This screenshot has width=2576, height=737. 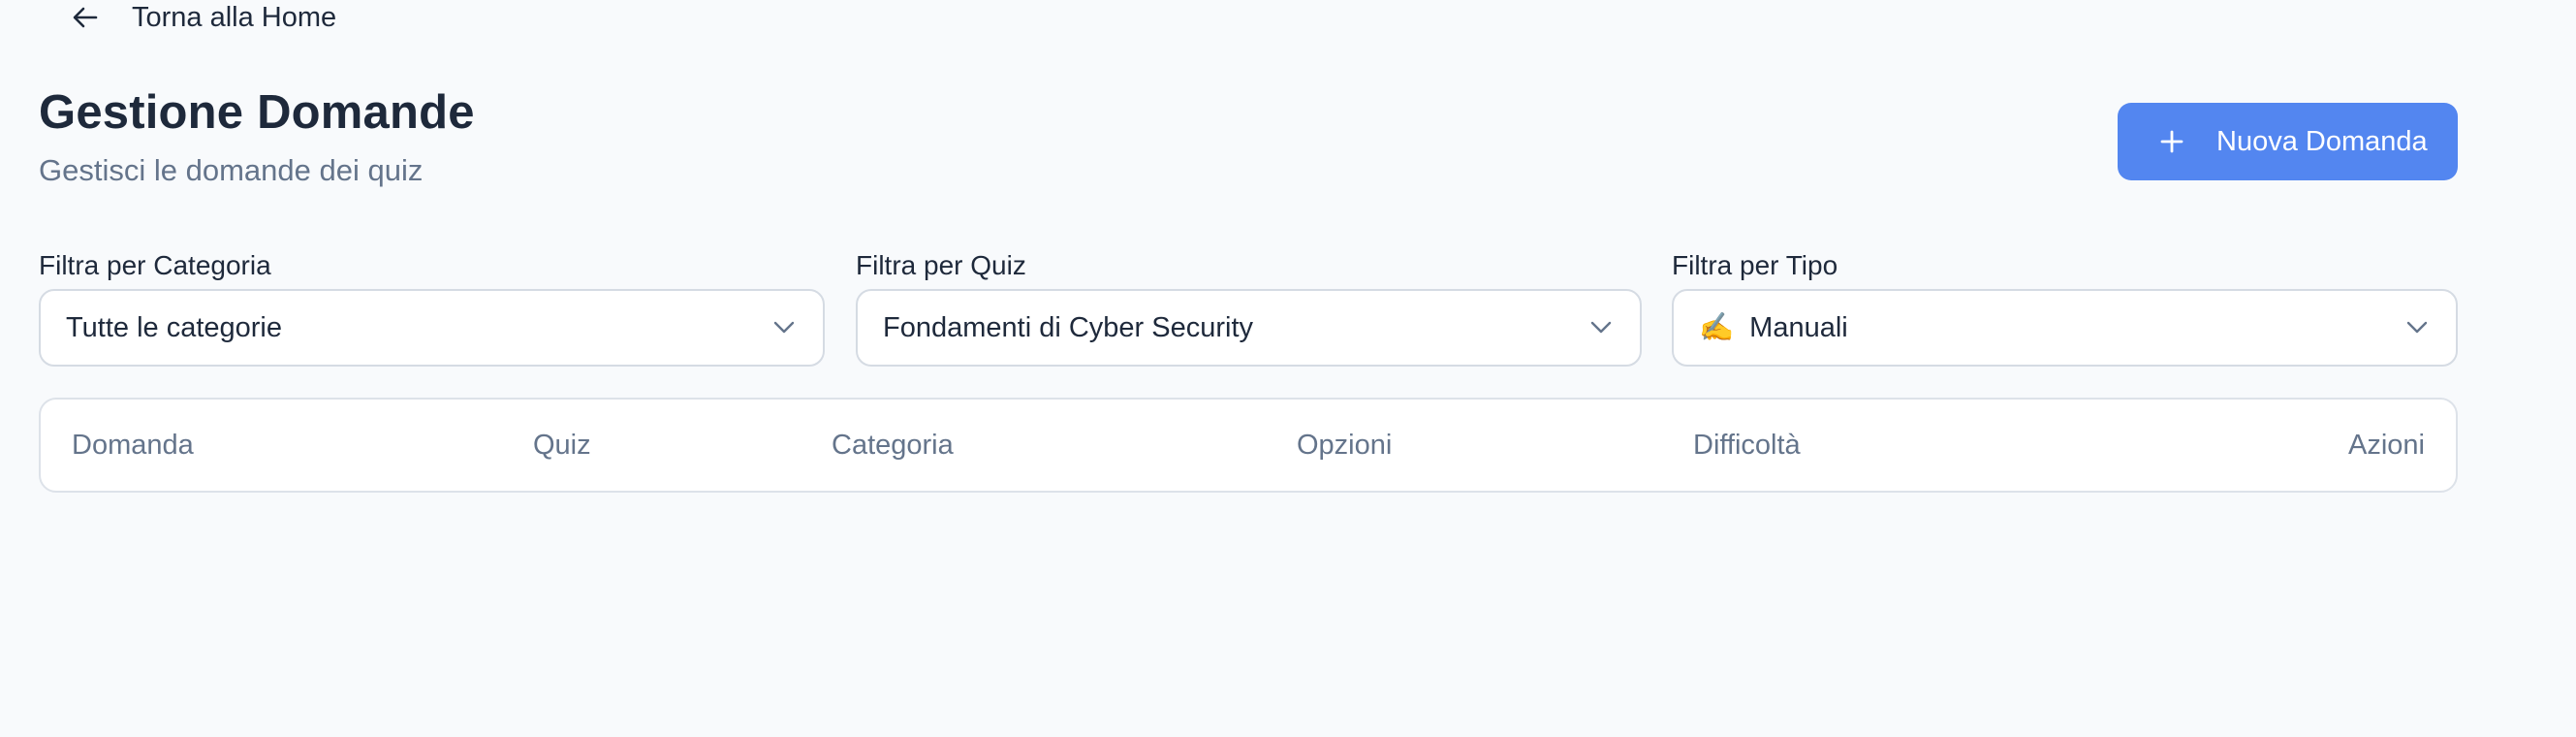 What do you see at coordinates (85, 17) in the screenshot?
I see `arrow-left-icon` at bounding box center [85, 17].